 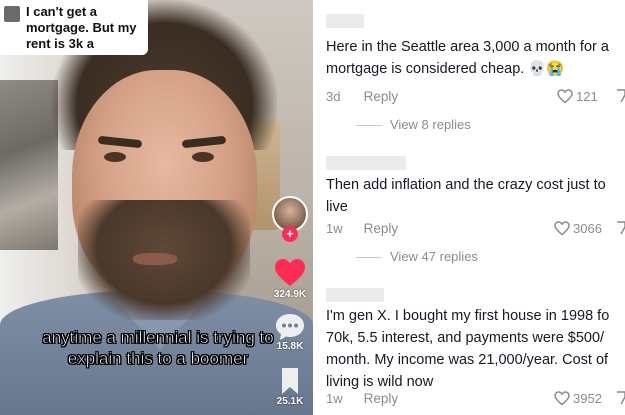 What do you see at coordinates (203, 157) in the screenshot?
I see `right-eye` at bounding box center [203, 157].